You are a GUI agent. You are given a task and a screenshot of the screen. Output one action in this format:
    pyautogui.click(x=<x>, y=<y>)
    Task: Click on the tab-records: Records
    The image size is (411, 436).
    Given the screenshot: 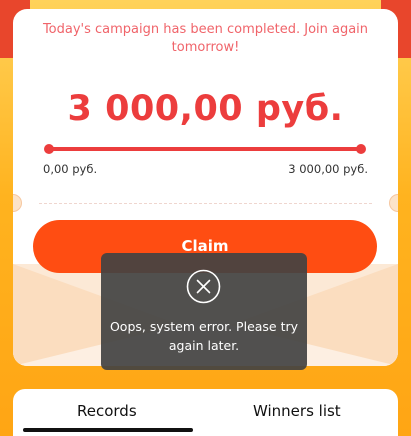 What is the action you would take?
    pyautogui.click(x=107, y=411)
    